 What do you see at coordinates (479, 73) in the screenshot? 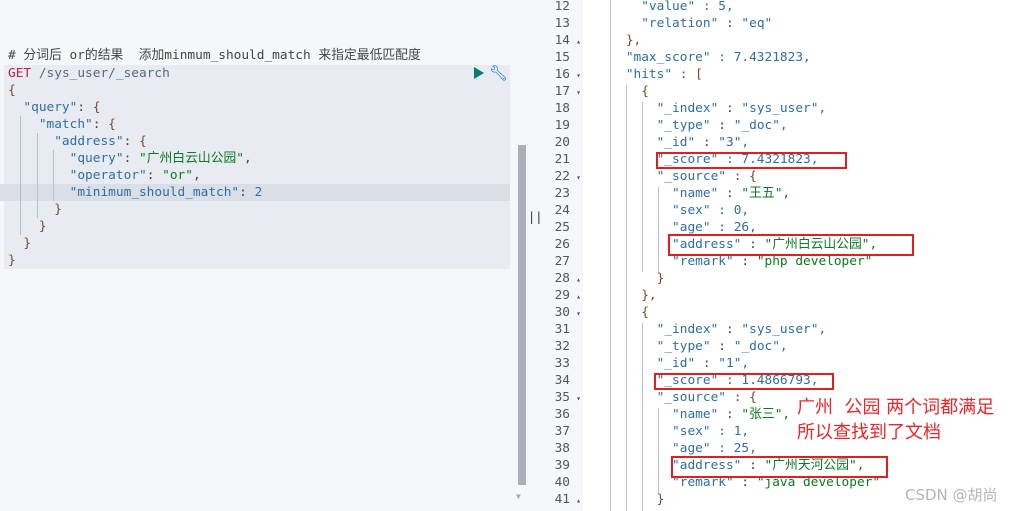
I see `play-icon` at bounding box center [479, 73].